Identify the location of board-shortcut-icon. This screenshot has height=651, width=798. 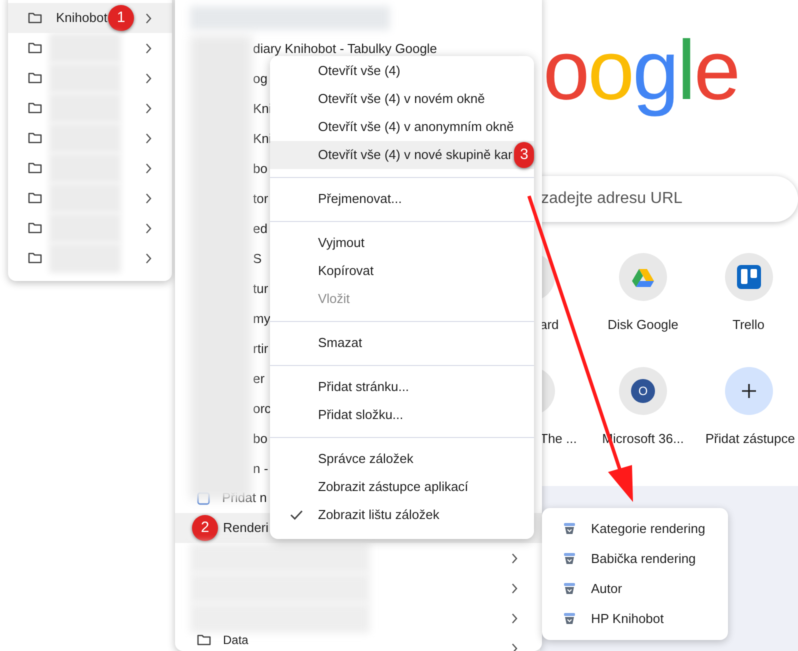
(748, 277).